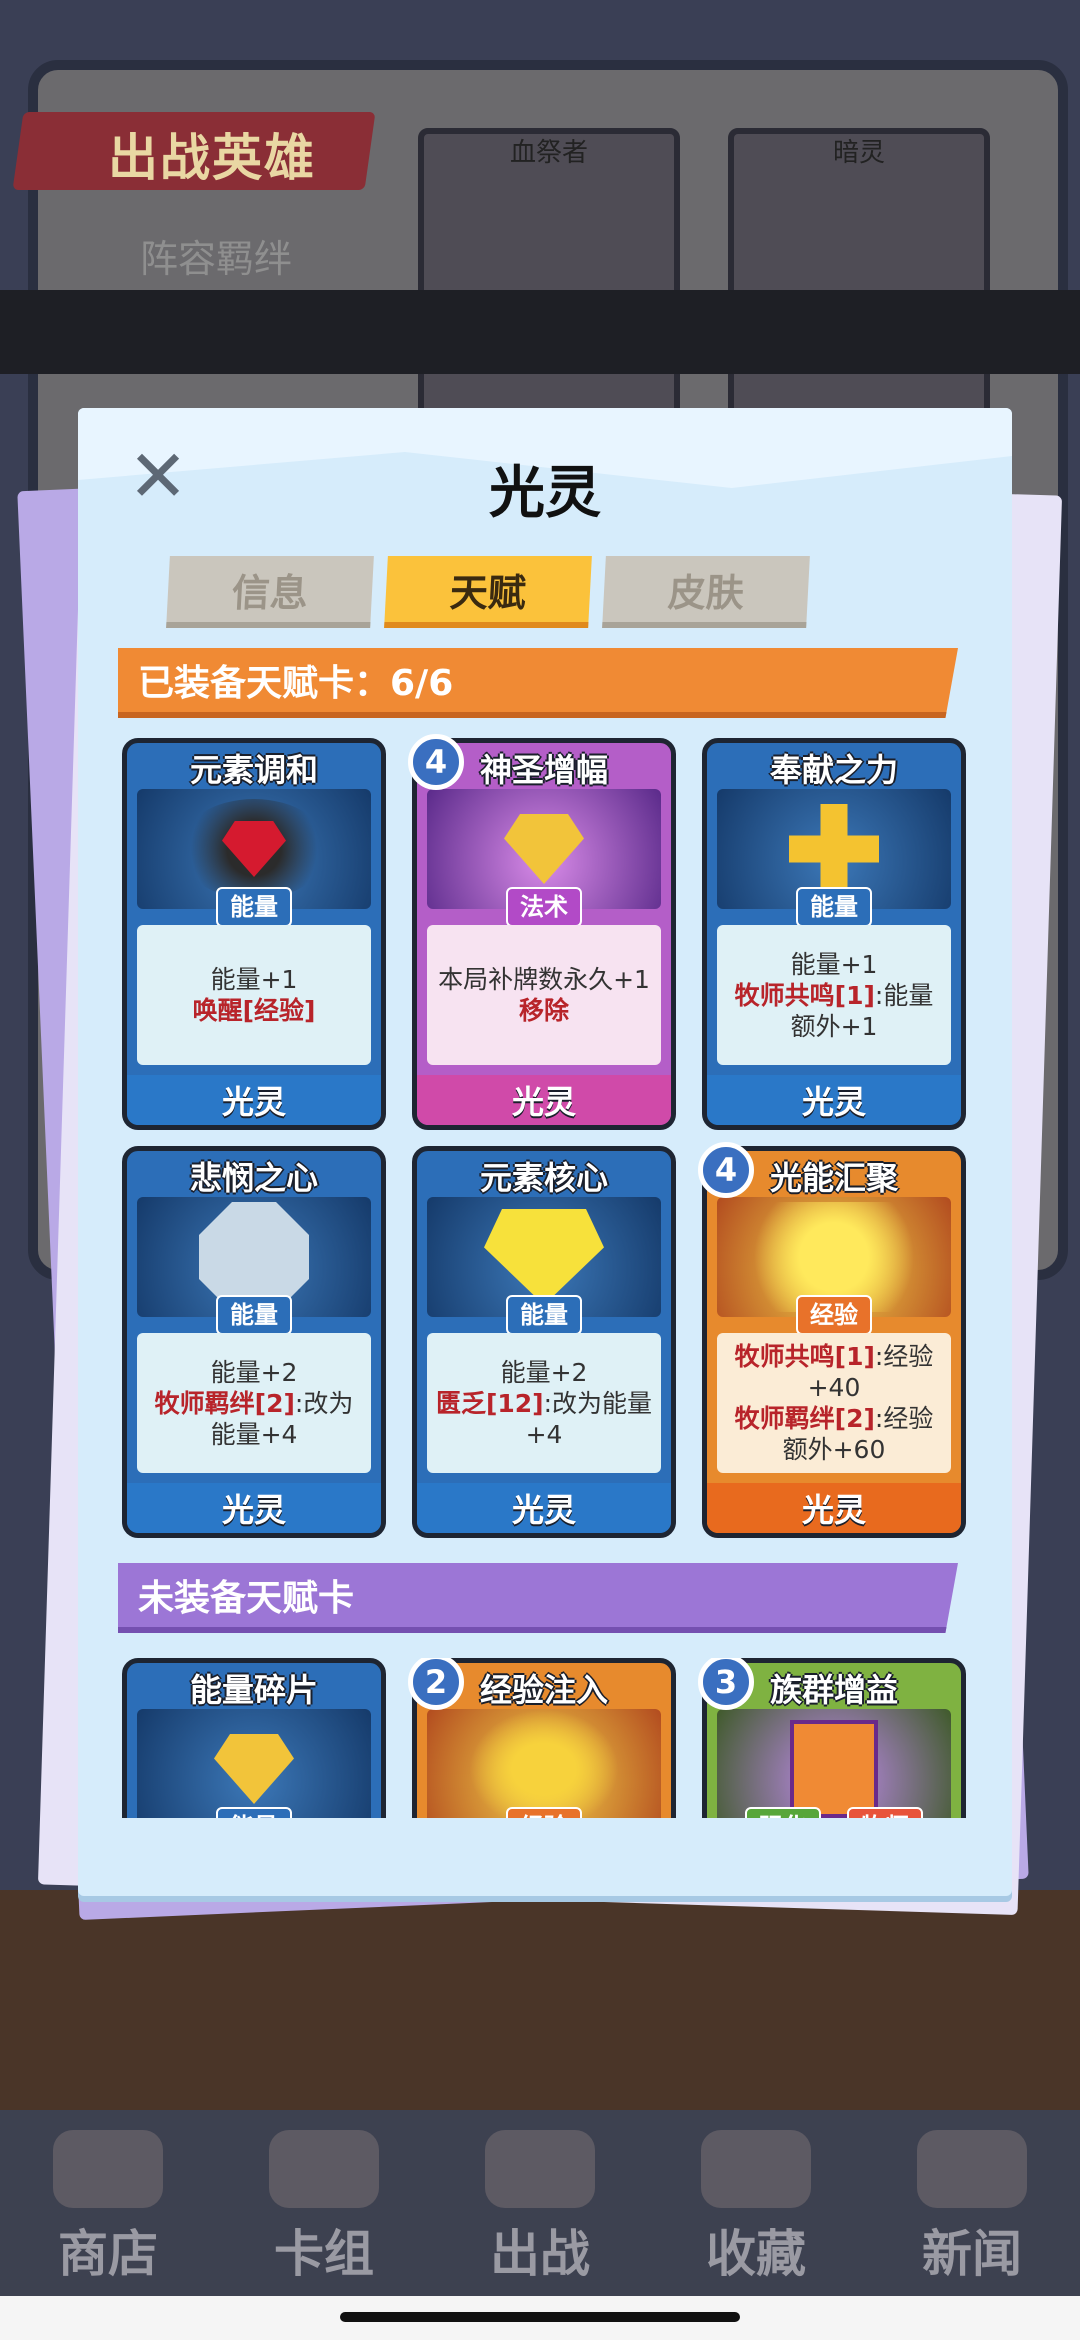 Image resolution: width=1080 pixels, height=2340 pixels. I want to click on talent-card: 元素核心 能量 能量+2 匮乏[12]:改为能量+4 光灵, so click(544, 1342).